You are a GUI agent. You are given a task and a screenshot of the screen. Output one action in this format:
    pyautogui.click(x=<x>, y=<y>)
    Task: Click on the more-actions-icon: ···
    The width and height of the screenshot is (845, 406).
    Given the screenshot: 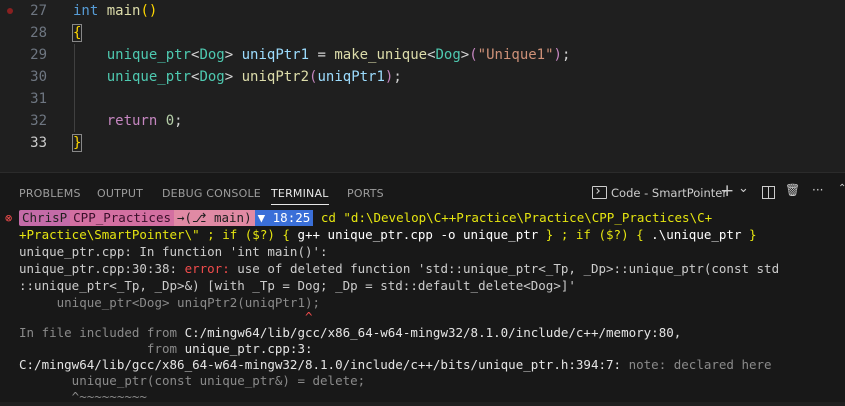 What is the action you would take?
    pyautogui.click(x=817, y=190)
    